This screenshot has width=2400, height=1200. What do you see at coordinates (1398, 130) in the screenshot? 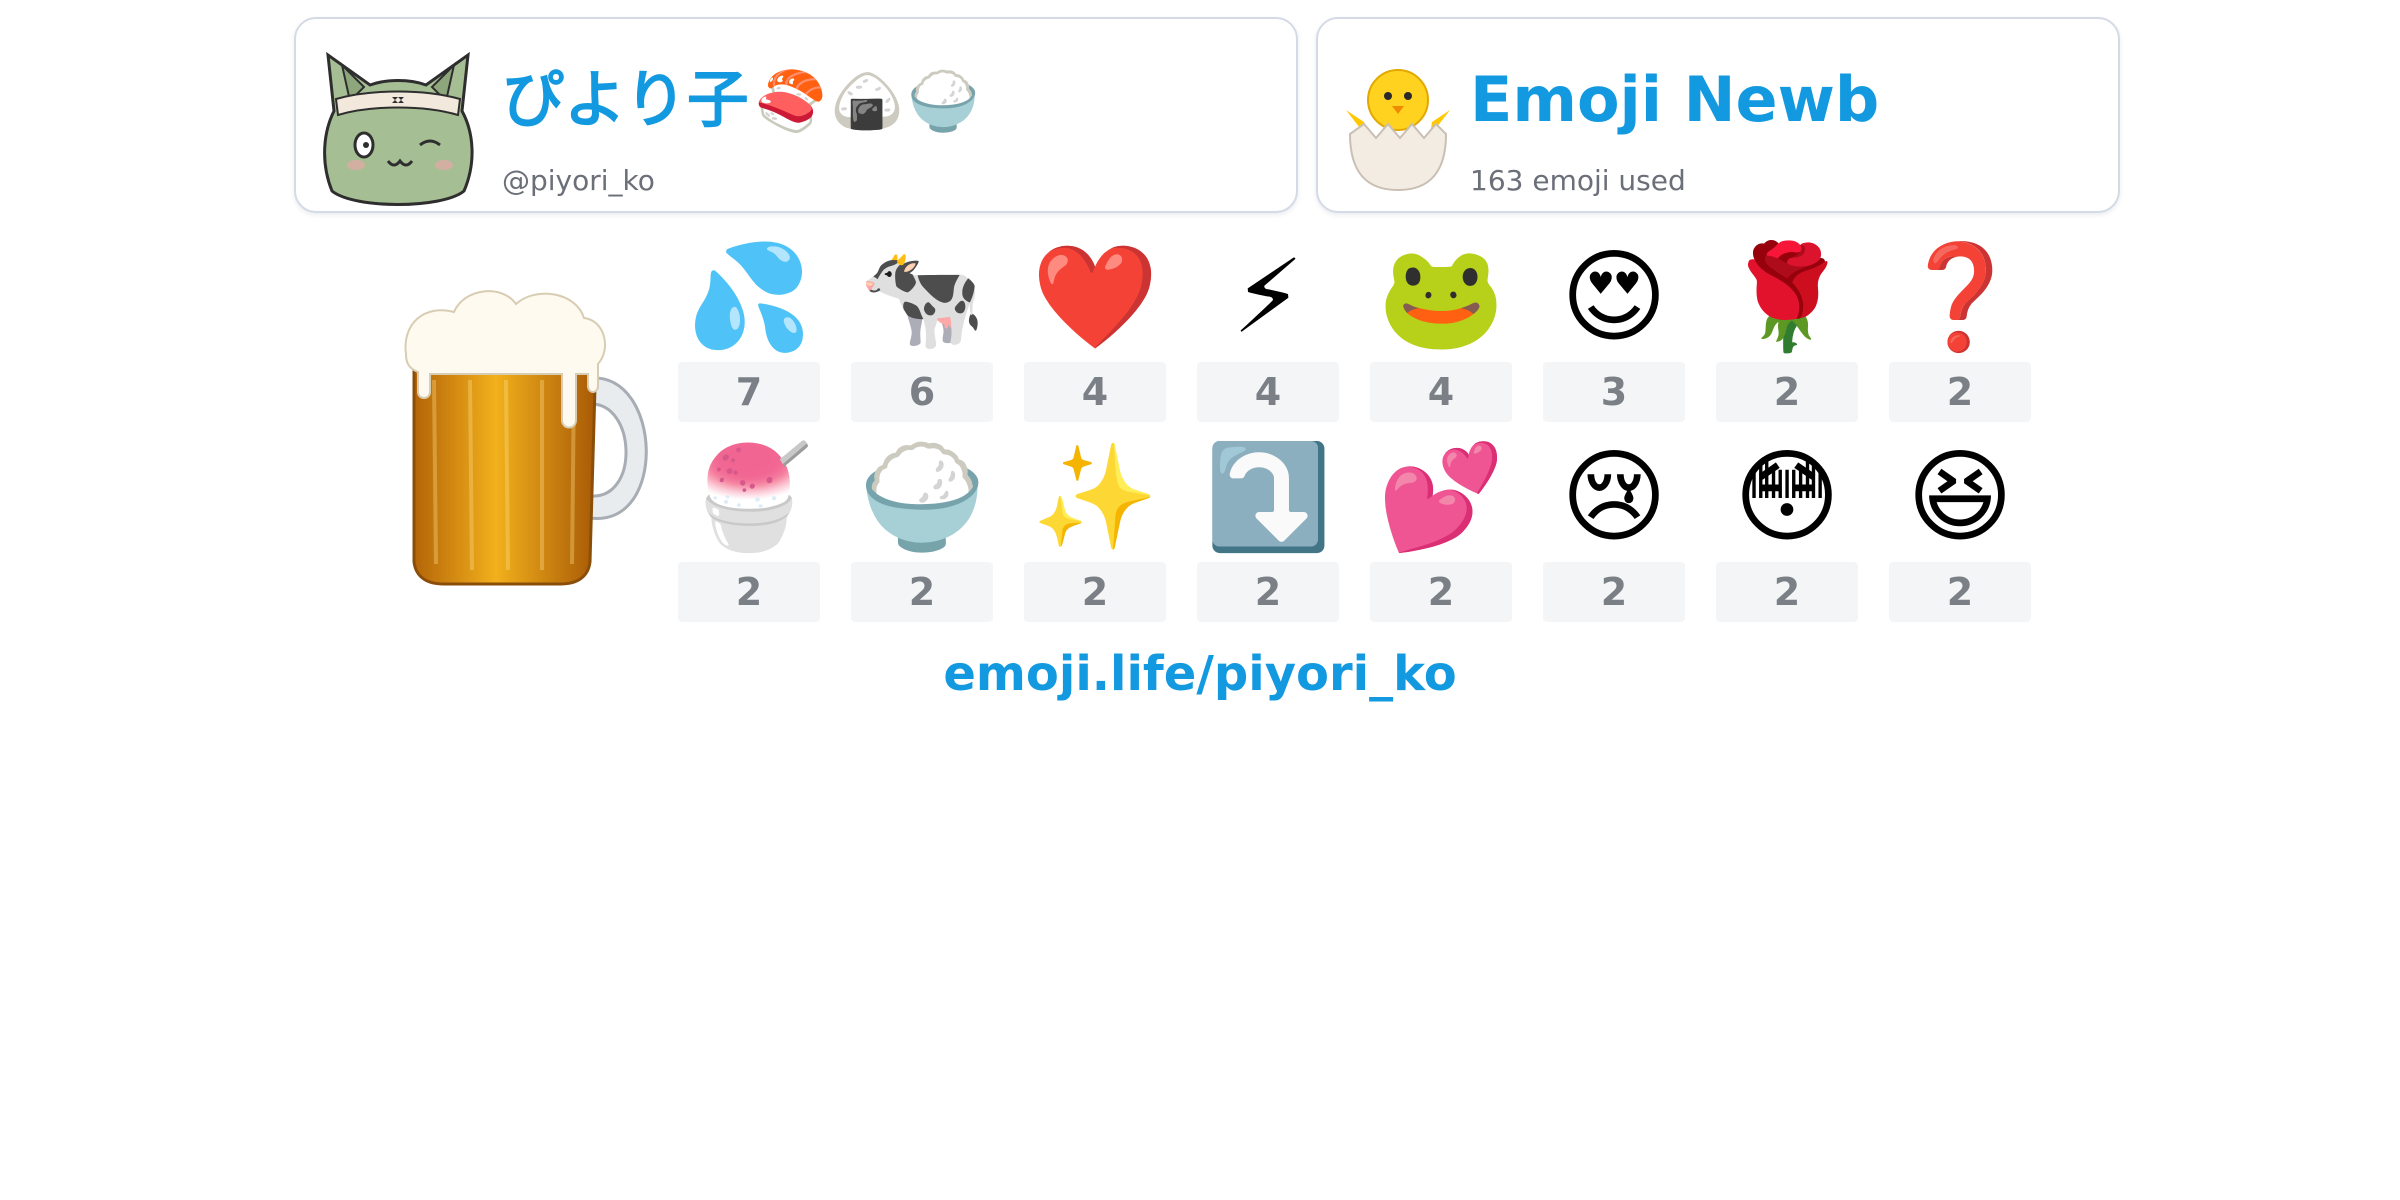
I see `hatching-chick-icon` at bounding box center [1398, 130].